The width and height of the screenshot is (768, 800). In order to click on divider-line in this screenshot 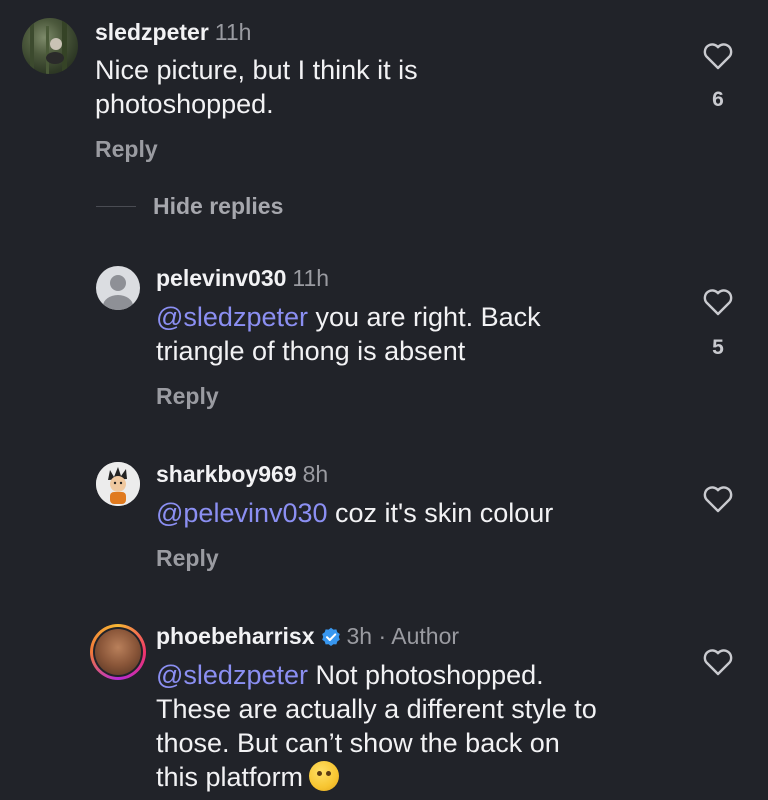, I will do `click(116, 206)`.